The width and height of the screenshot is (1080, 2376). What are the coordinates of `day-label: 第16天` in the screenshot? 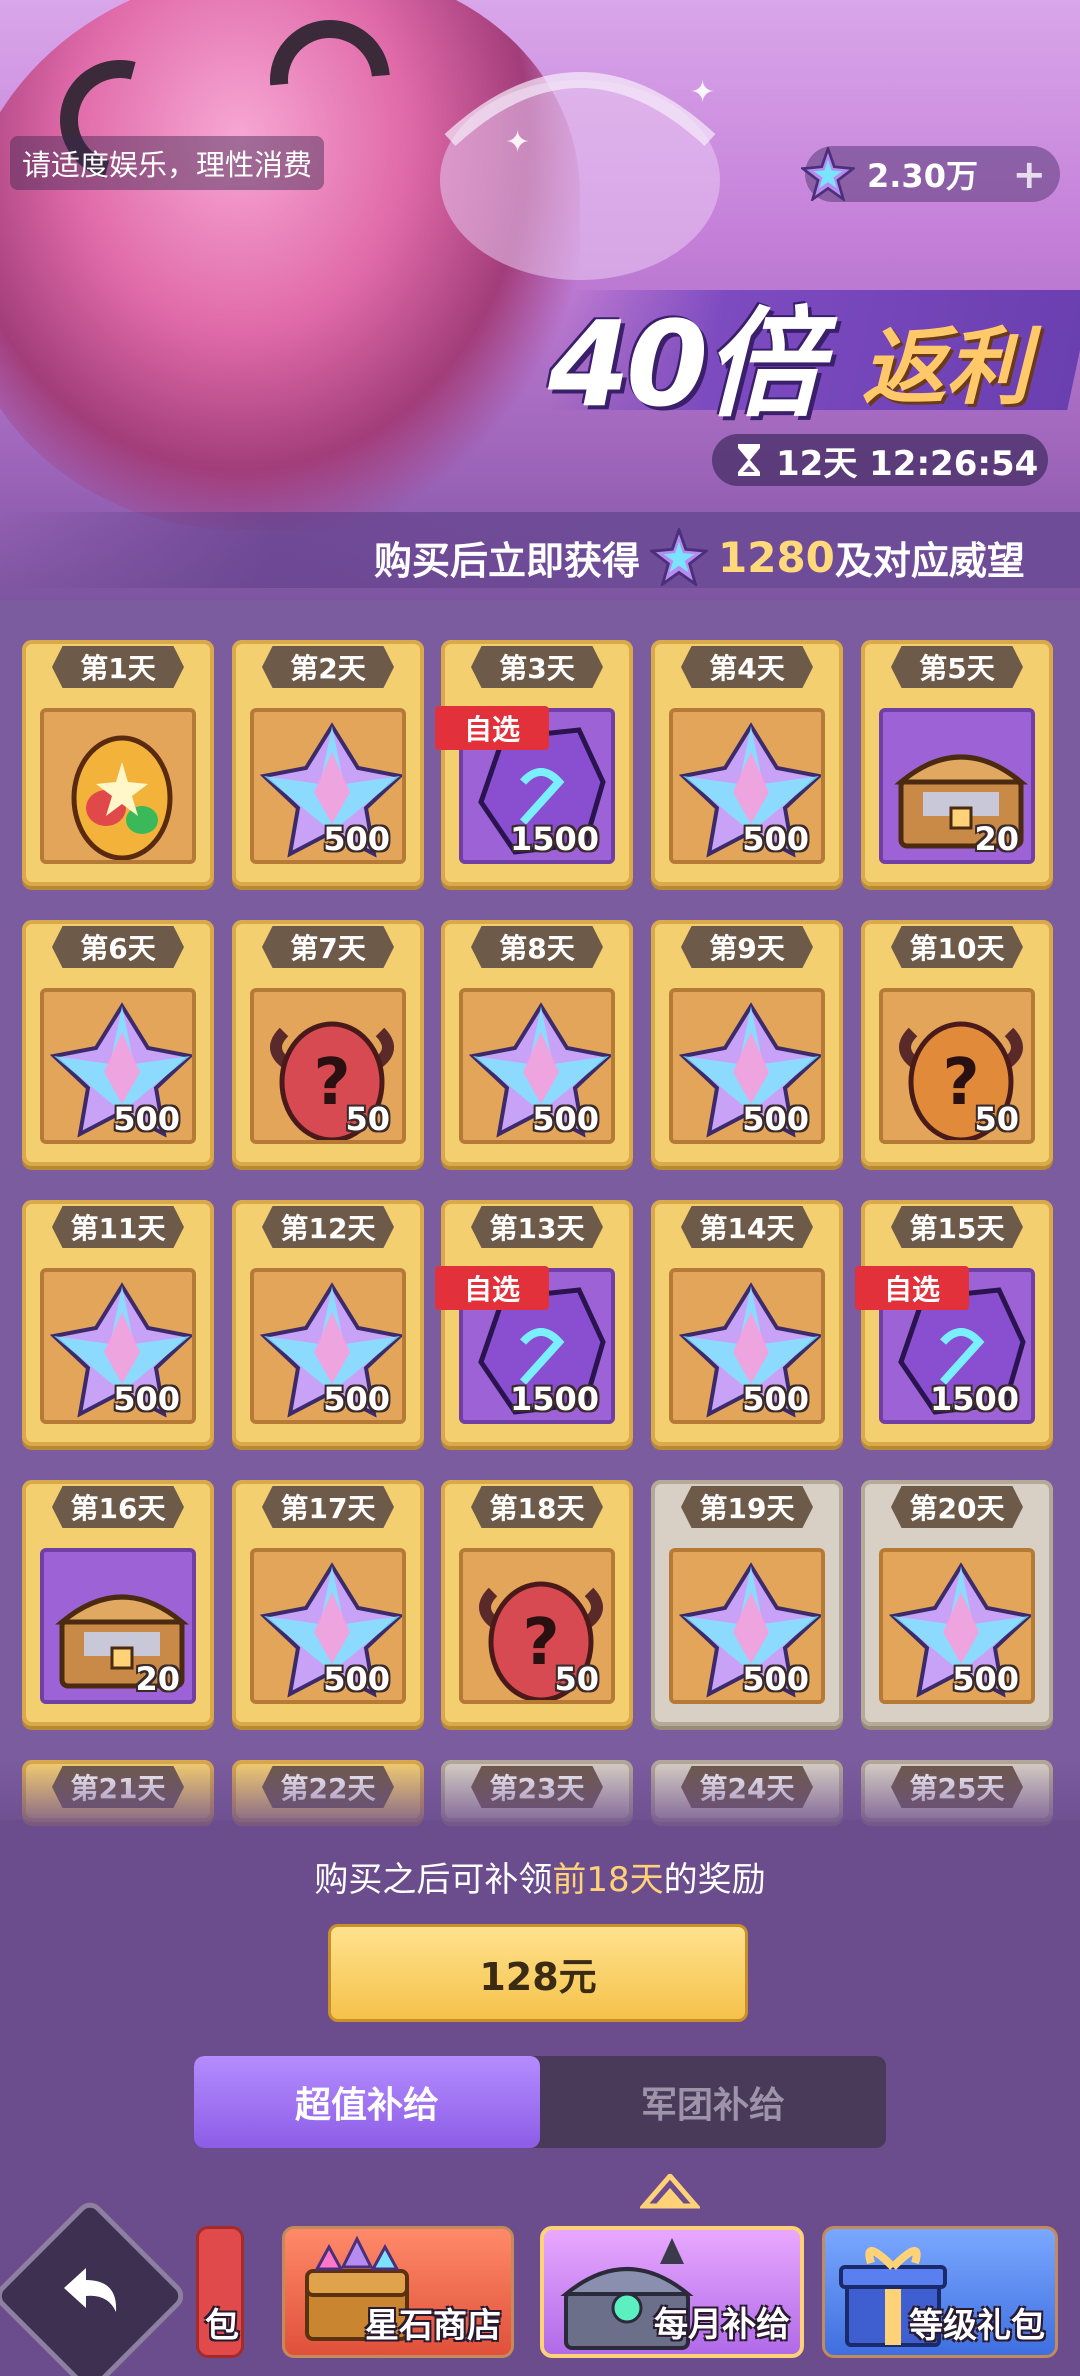 It's located at (118, 1507).